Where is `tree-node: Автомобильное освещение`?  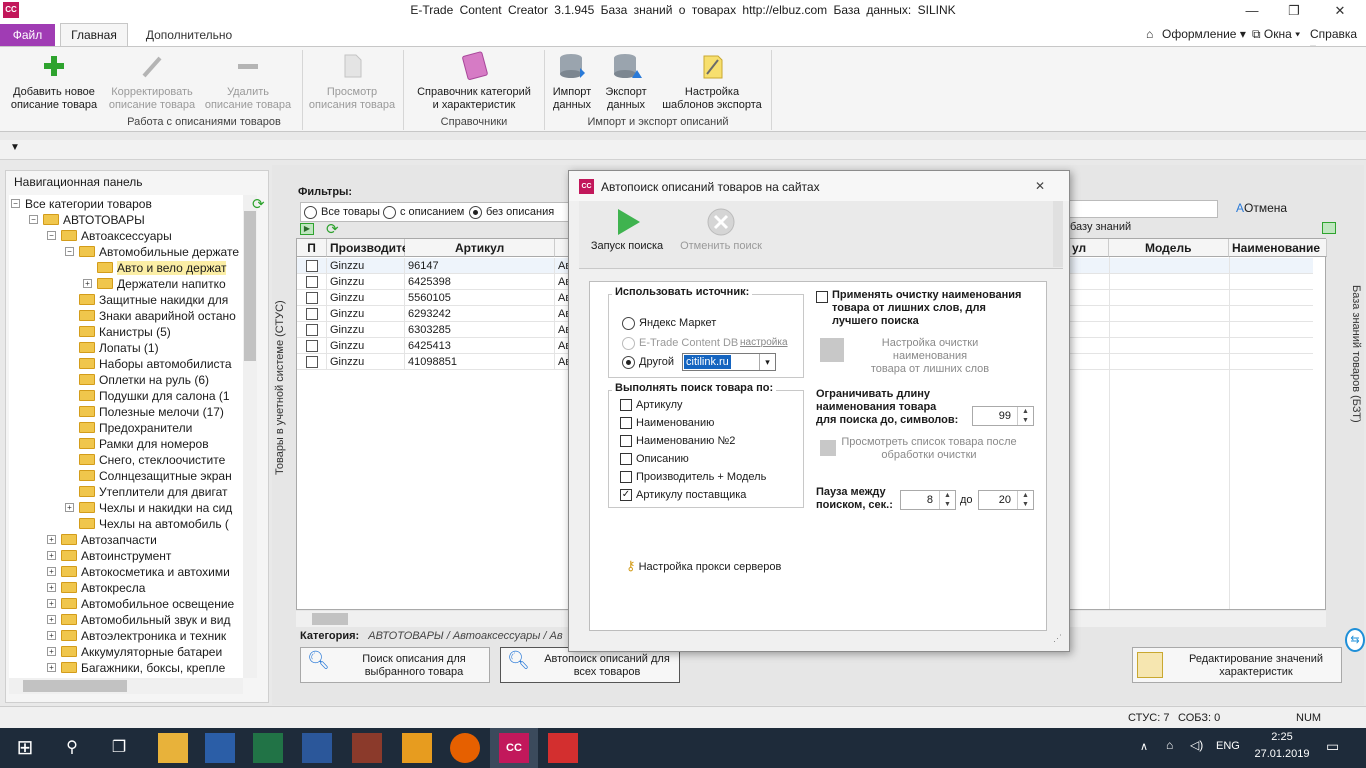
tree-node: Автомобильное освещение is located at coordinates (147, 604).